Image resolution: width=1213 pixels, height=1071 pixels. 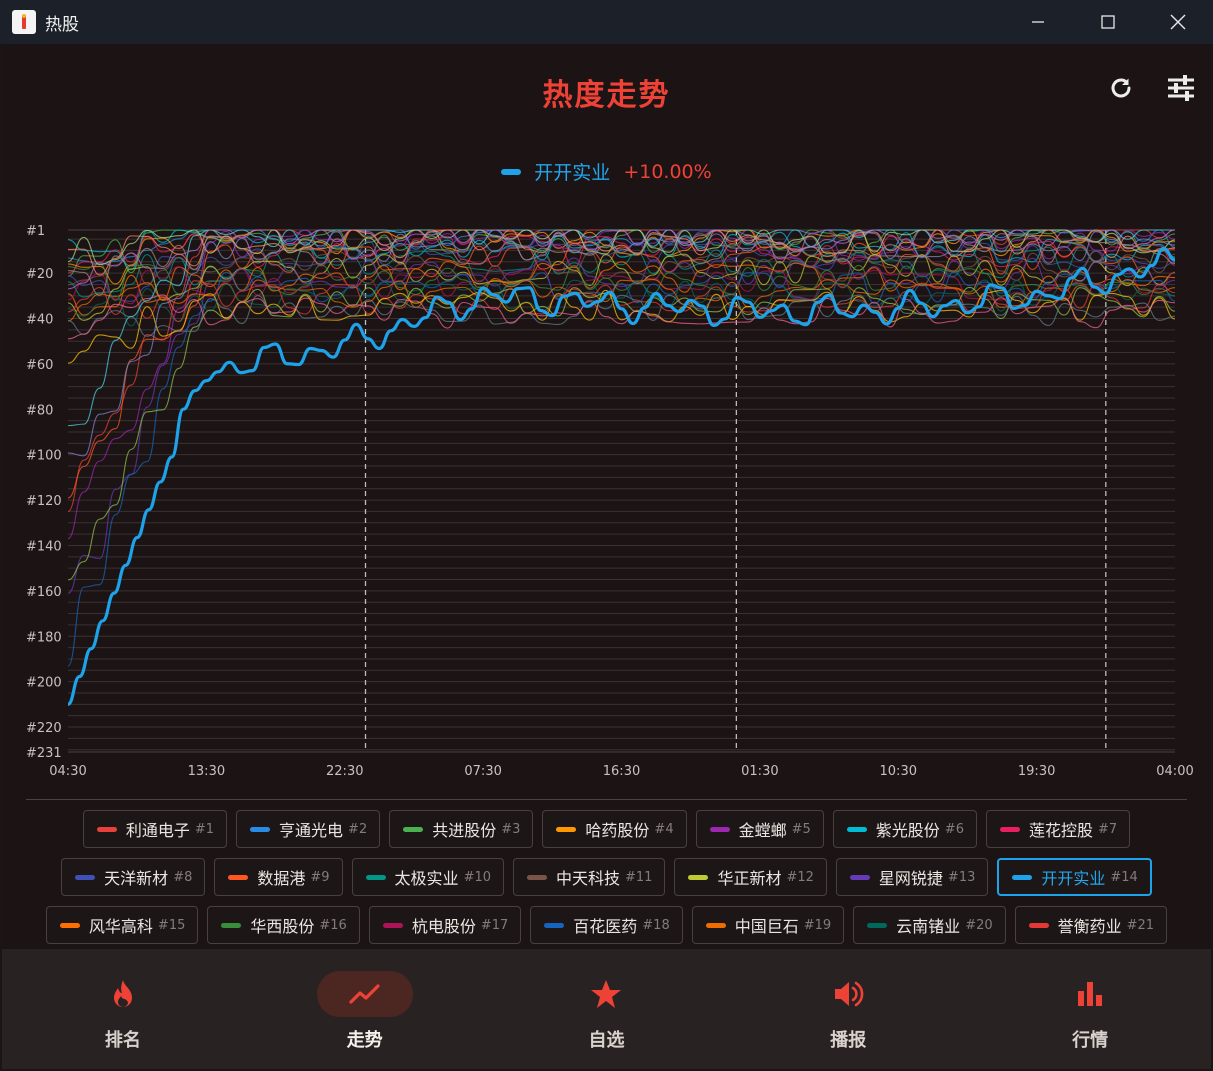 What do you see at coordinates (1036, 771) in the screenshot?
I see `x-tick-label: 19:30` at bounding box center [1036, 771].